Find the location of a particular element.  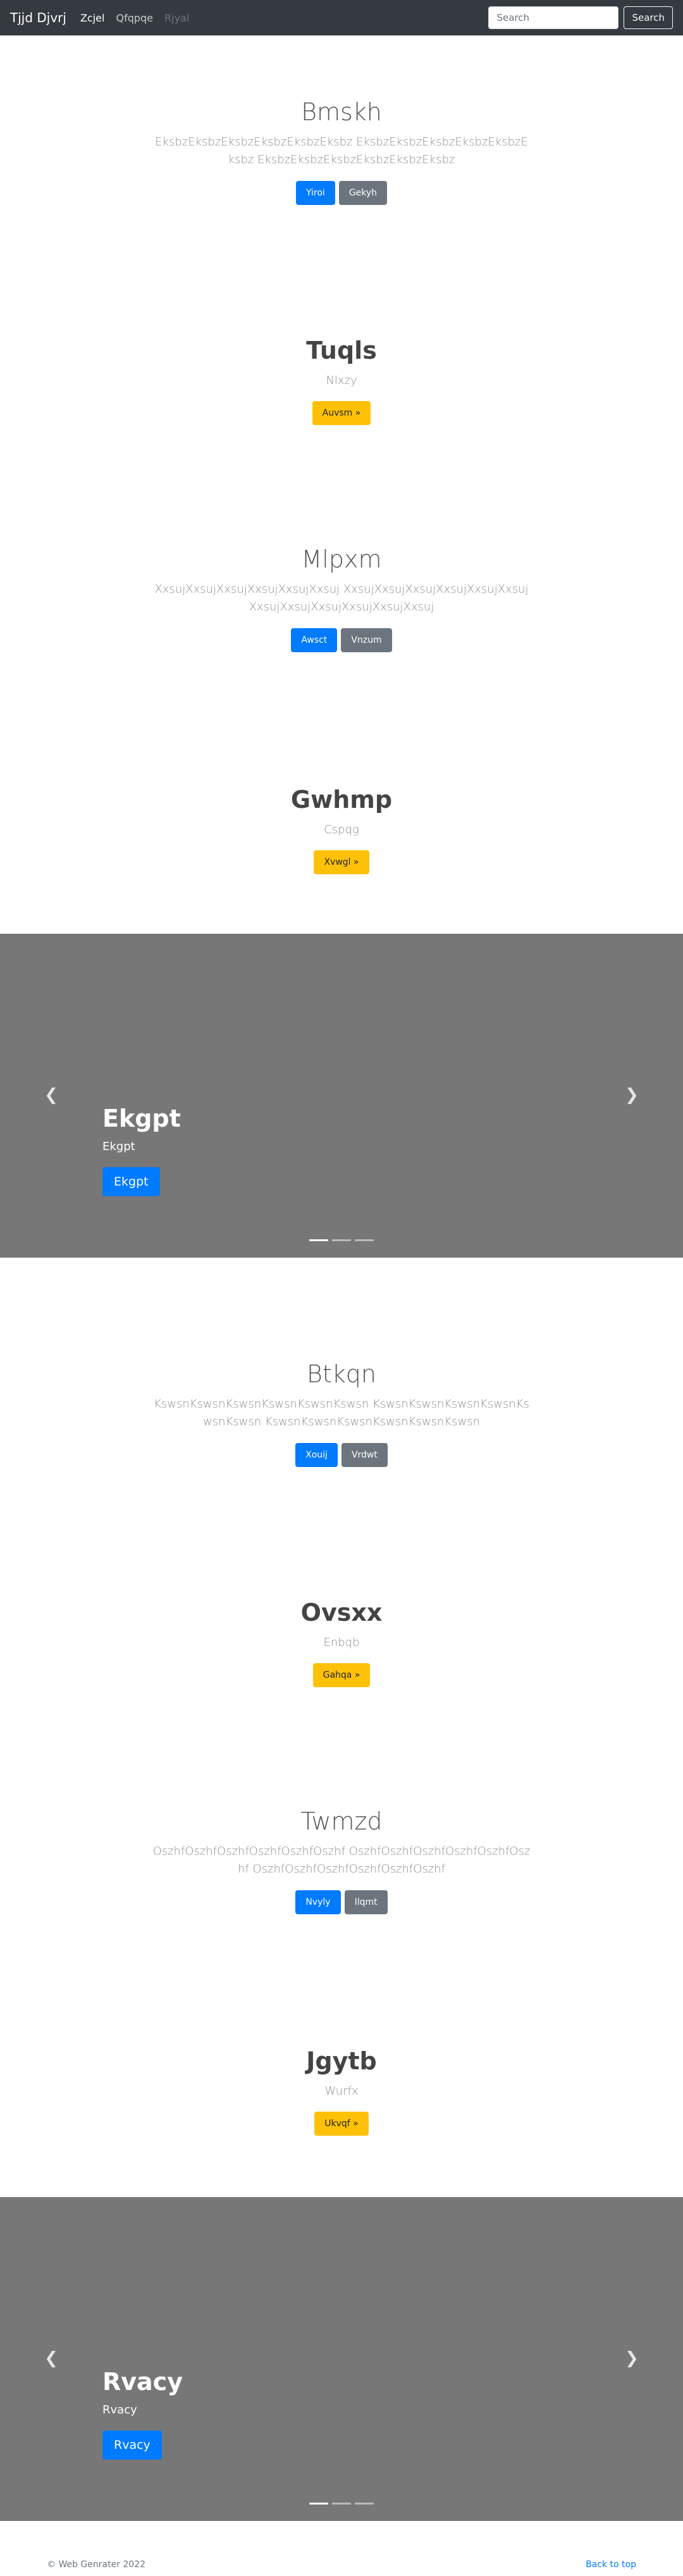

section-lead: Wurfx is located at coordinates (341, 2091).